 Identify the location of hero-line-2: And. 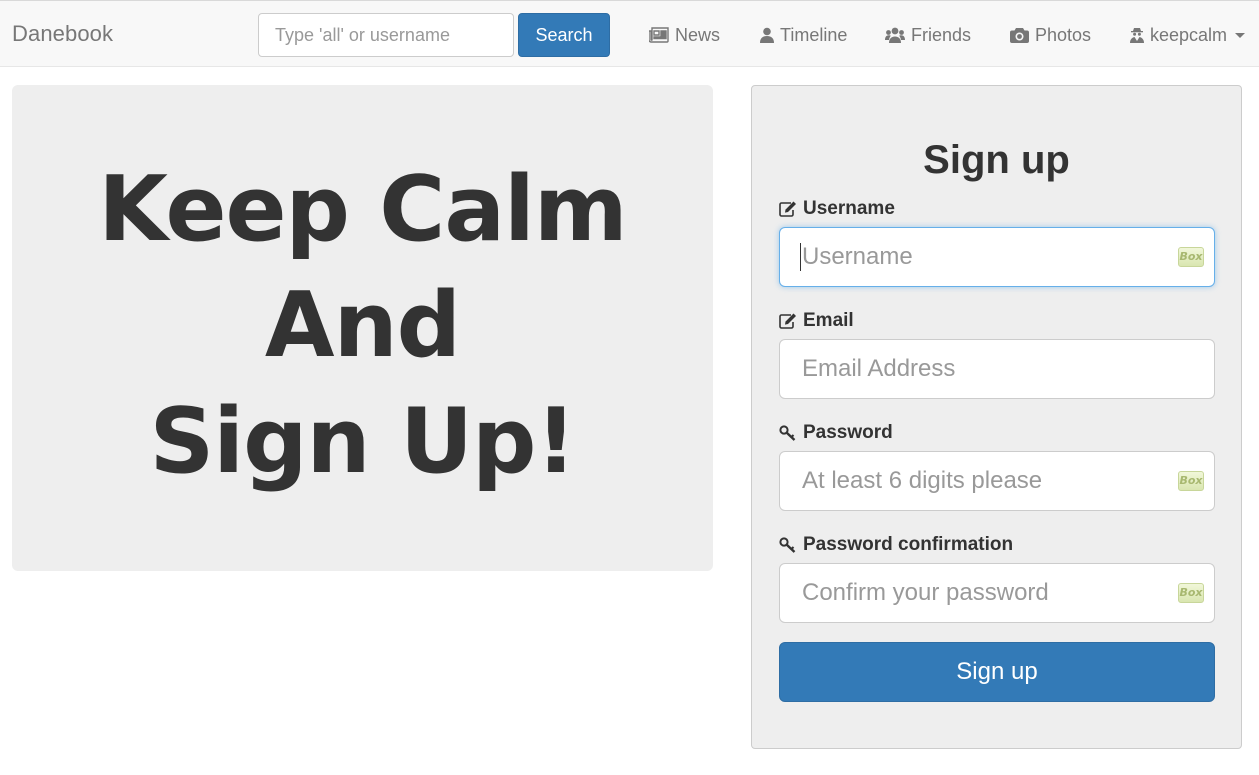
(362, 325).